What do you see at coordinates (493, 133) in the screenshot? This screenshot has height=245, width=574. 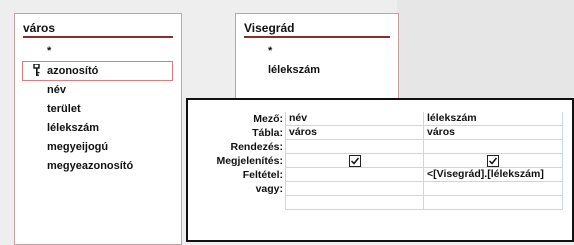 I see `cell-table-2: város` at bounding box center [493, 133].